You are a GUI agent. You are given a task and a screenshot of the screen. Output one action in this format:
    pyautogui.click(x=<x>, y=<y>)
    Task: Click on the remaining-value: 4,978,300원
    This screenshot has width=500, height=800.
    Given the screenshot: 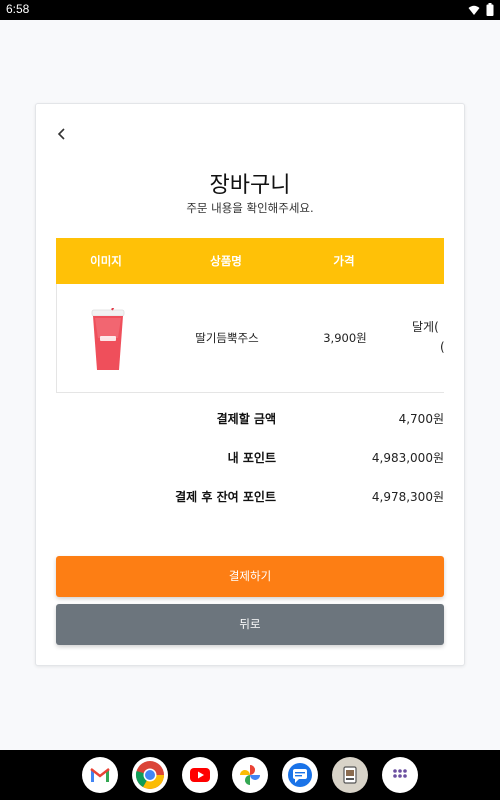 What is the action you would take?
    pyautogui.click(x=407, y=497)
    